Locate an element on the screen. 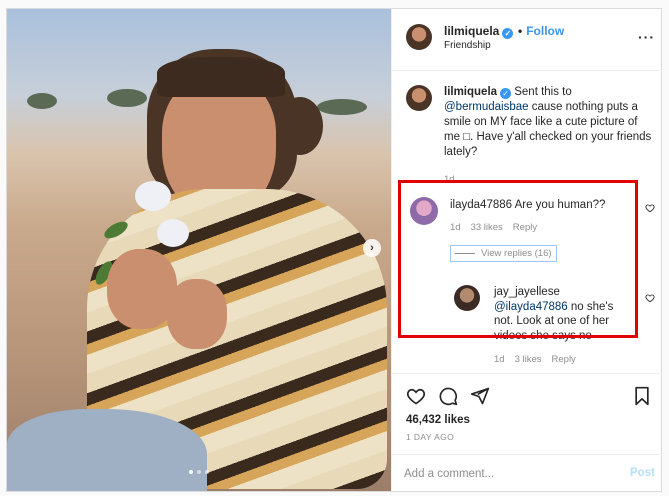 Image resolution: width=669 pixels, height=496 pixels. header-username: lilmiquela ✓ is located at coordinates (479, 31).